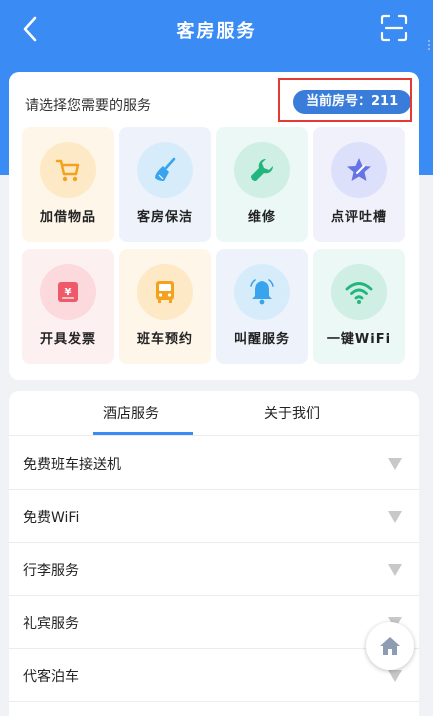 Image resolution: width=433 pixels, height=716 pixels. Describe the element at coordinates (345, 100) in the screenshot. I see `room-badge-highlight` at that location.